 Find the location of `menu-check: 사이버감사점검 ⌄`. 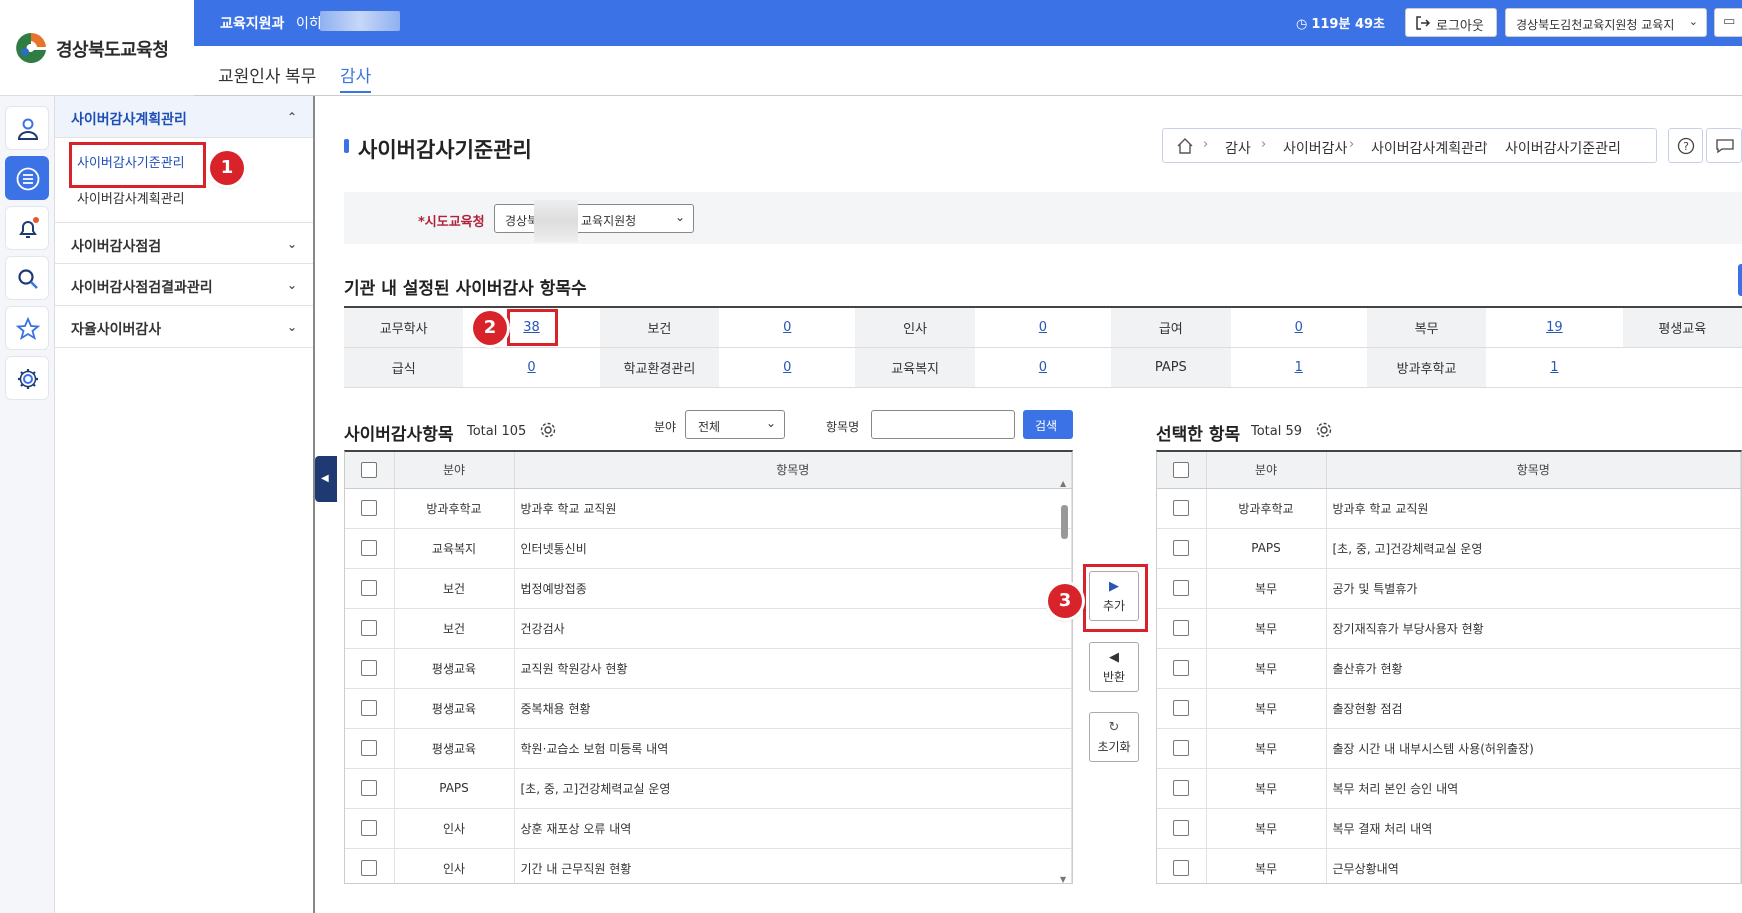

menu-check: 사이버감사점검 ⌄ is located at coordinates (184, 243).